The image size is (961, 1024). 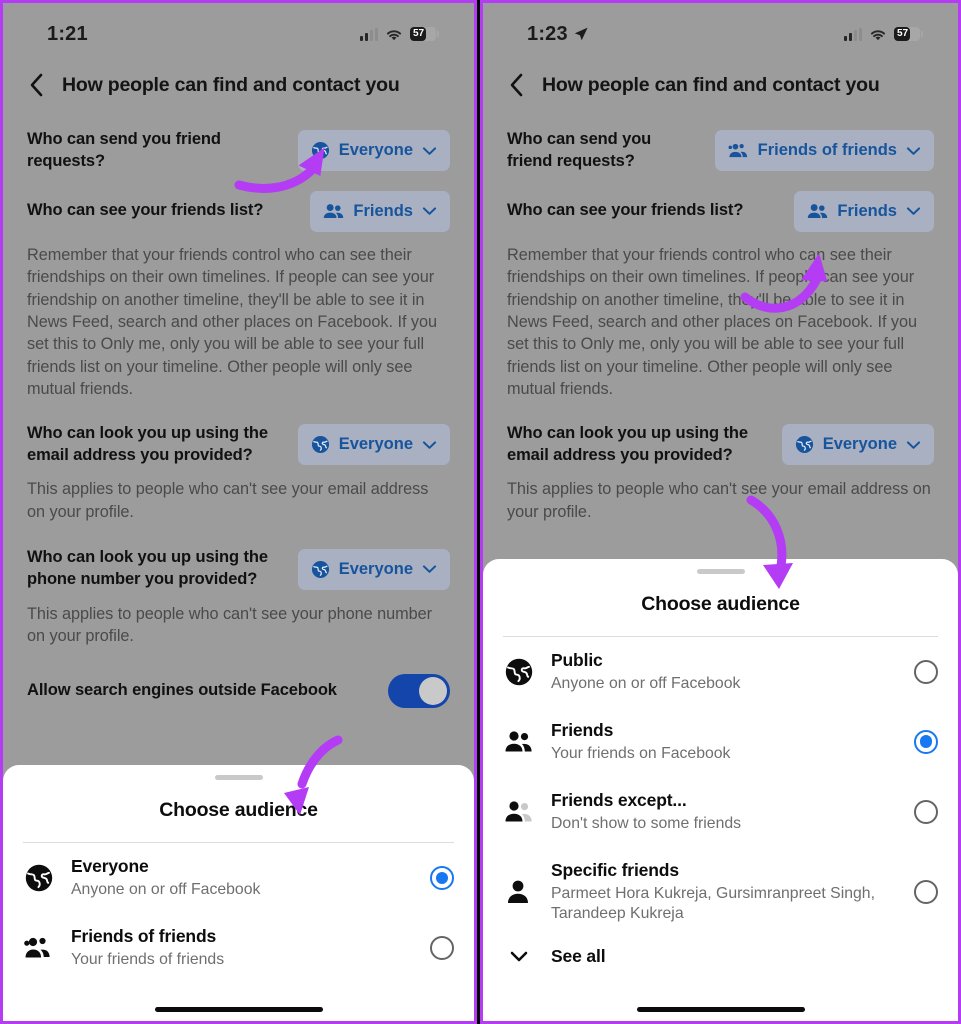 What do you see at coordinates (145, 210) in the screenshot?
I see `setting-label: Who can see your friends list?` at bounding box center [145, 210].